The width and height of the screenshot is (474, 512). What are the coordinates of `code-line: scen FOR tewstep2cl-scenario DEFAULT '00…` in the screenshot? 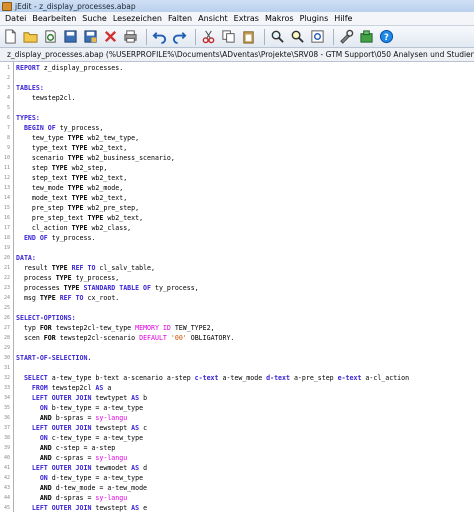 It's located at (125, 338).